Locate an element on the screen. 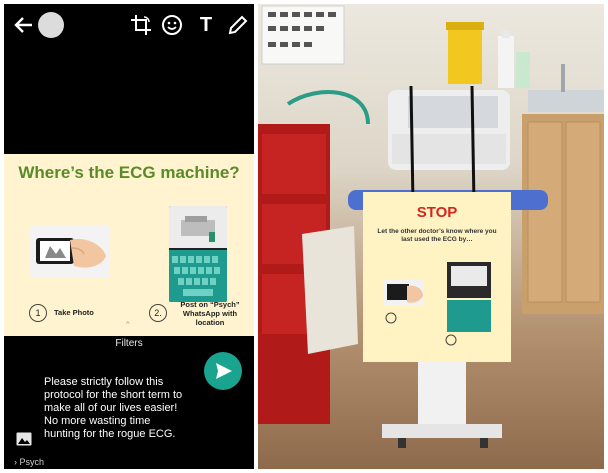 This screenshot has height=473, width=608. avatar is located at coordinates (51, 25).